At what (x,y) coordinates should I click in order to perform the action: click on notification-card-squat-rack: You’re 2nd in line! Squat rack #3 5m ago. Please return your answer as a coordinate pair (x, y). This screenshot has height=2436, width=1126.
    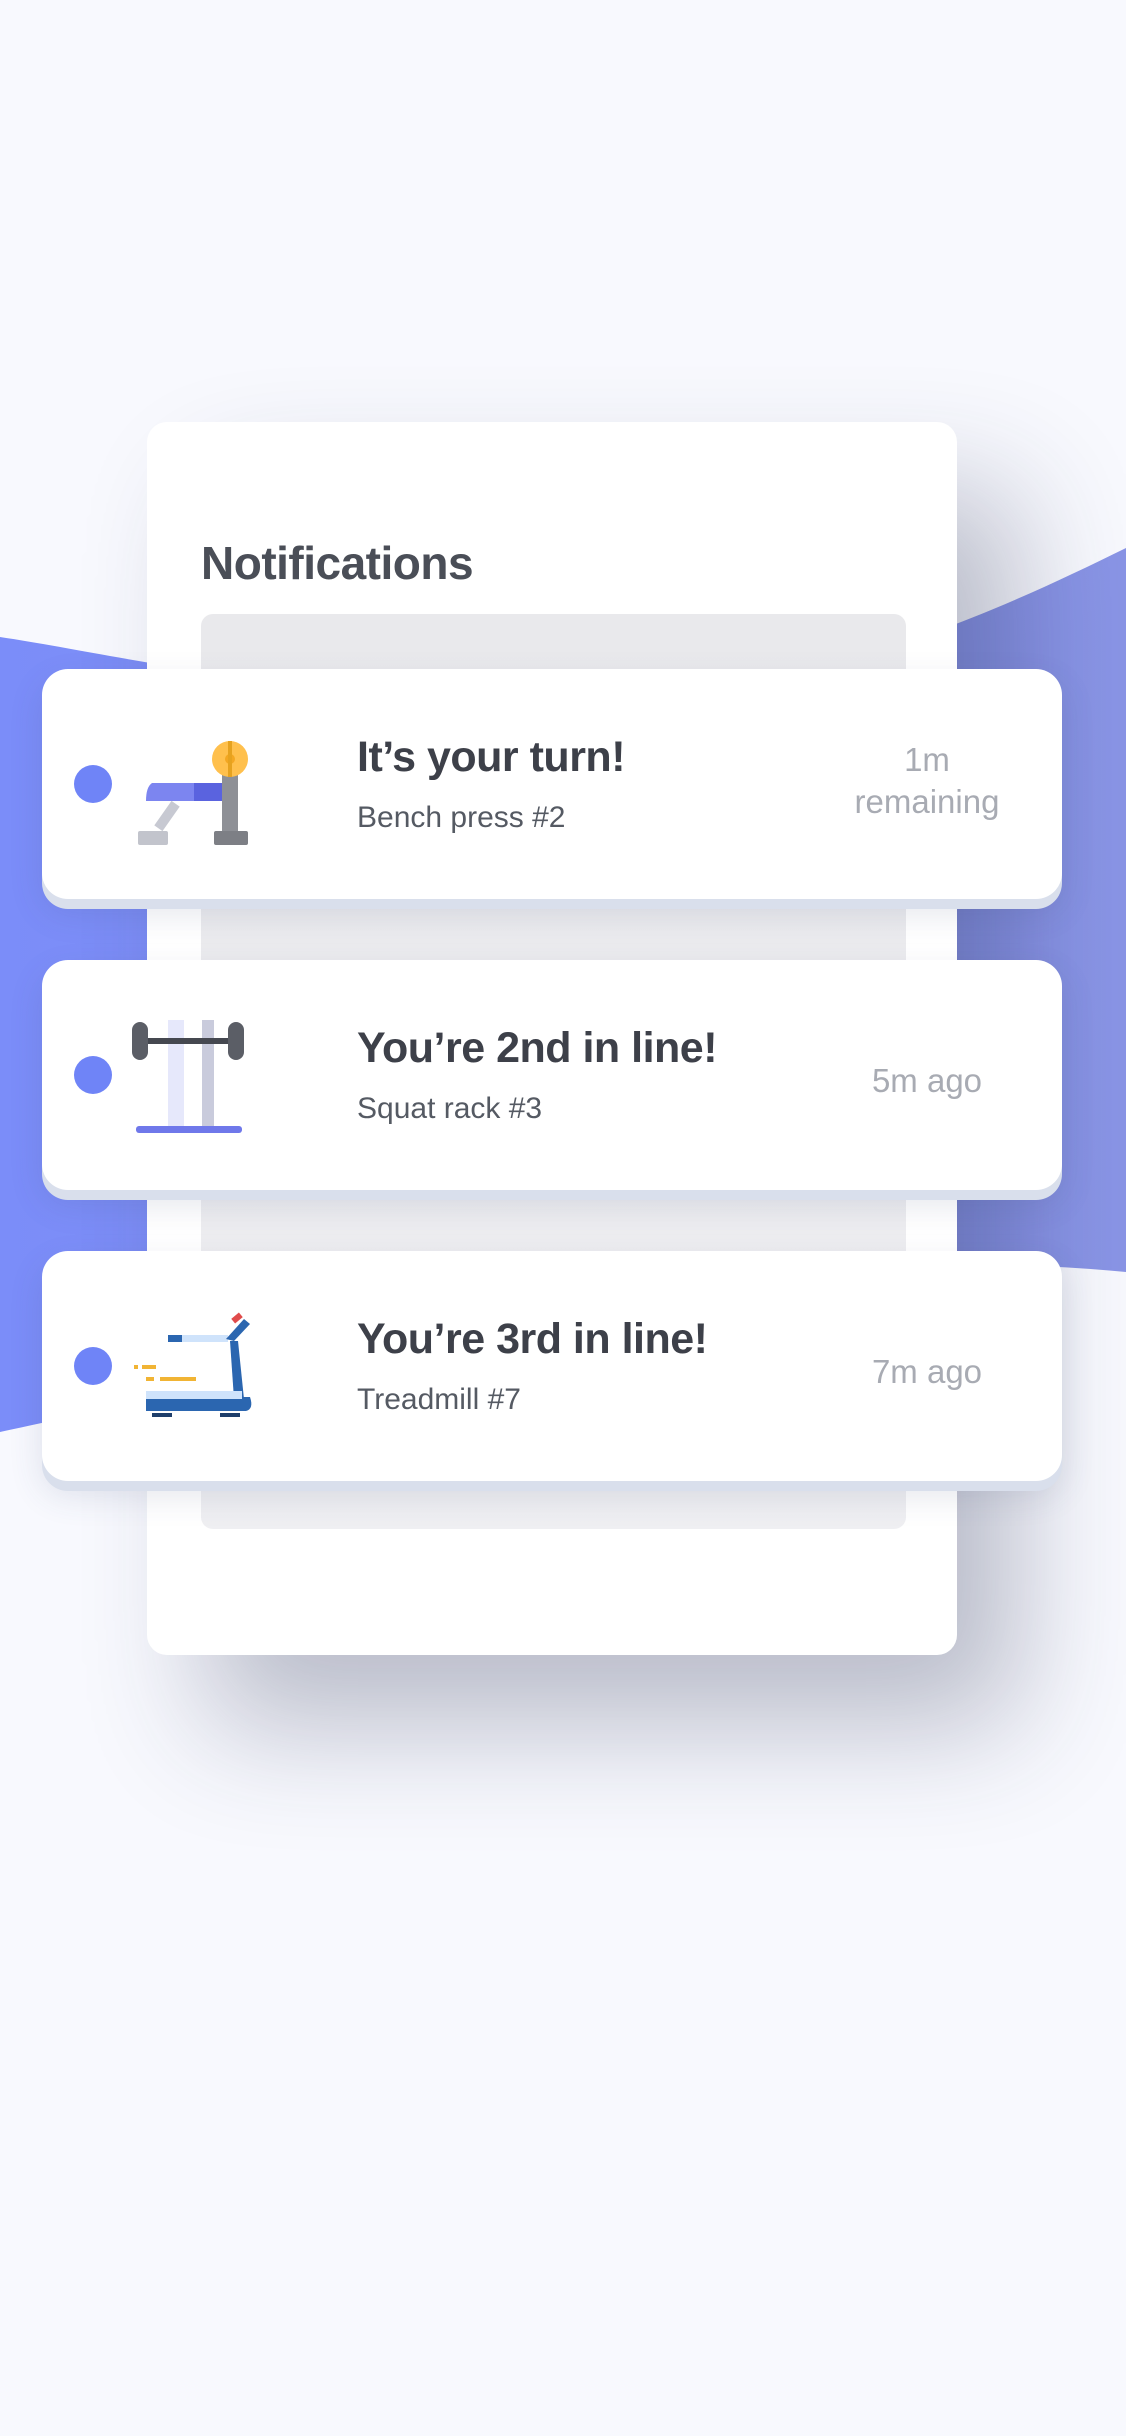
    Looking at the image, I should click on (552, 1075).